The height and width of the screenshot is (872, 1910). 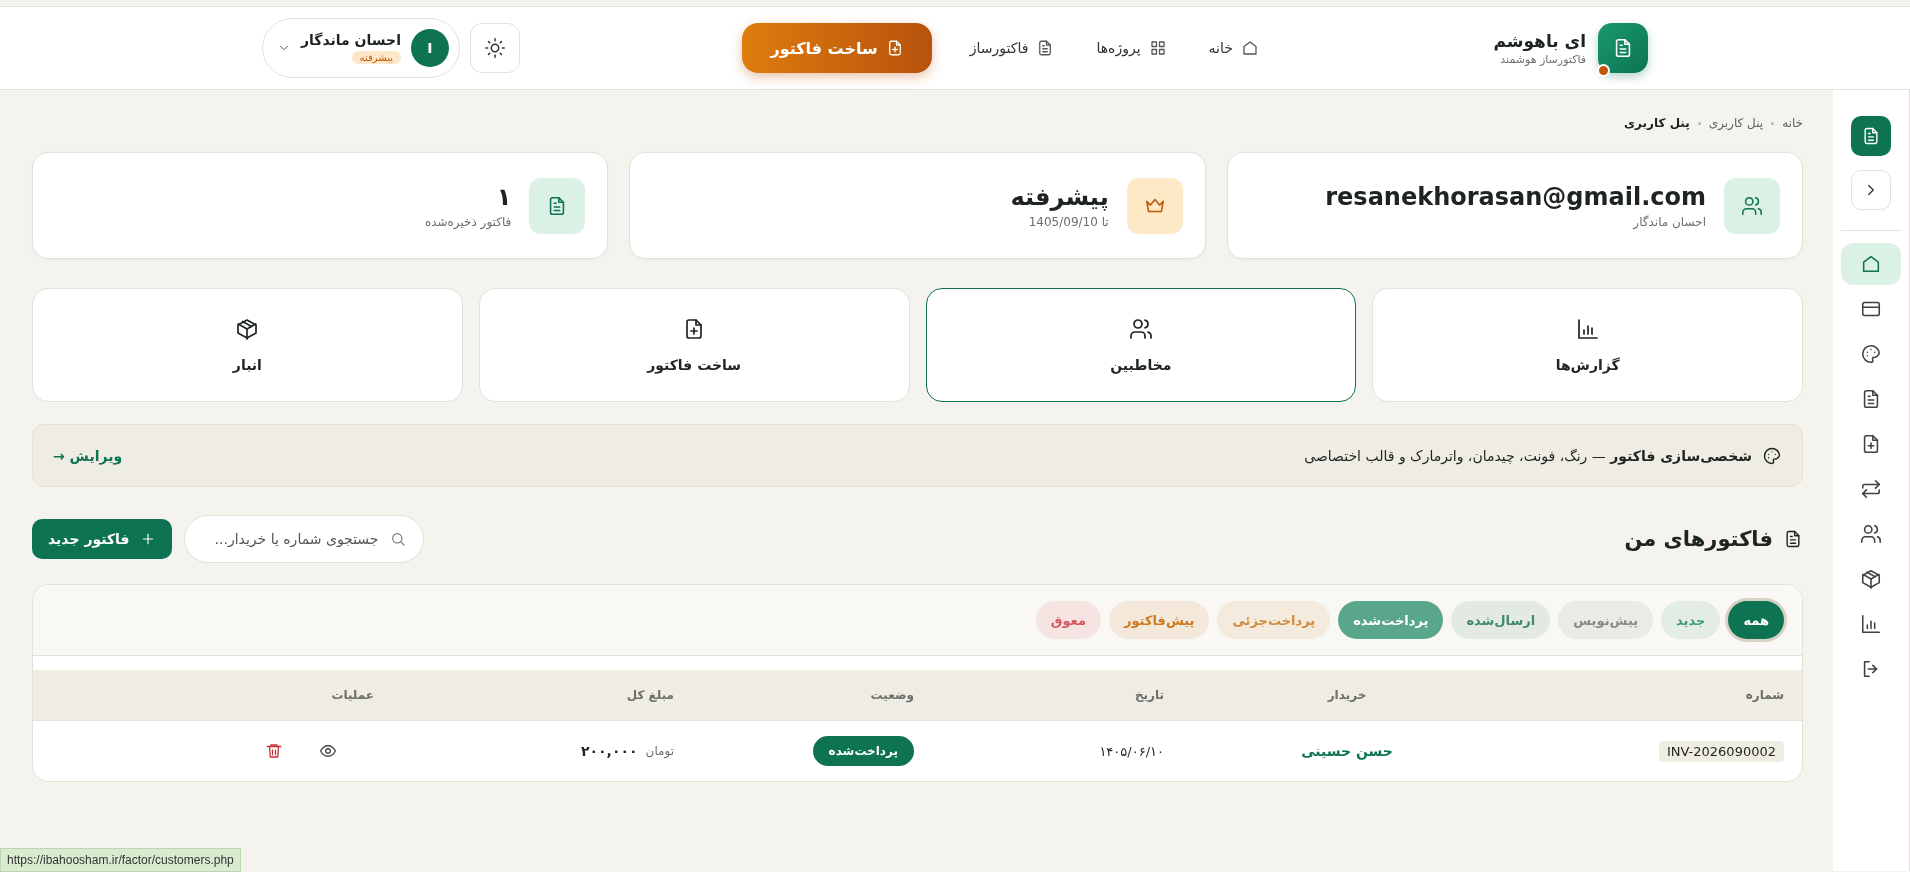 I want to click on shortcut-label: ساخت فاکتور, so click(x=694, y=365).